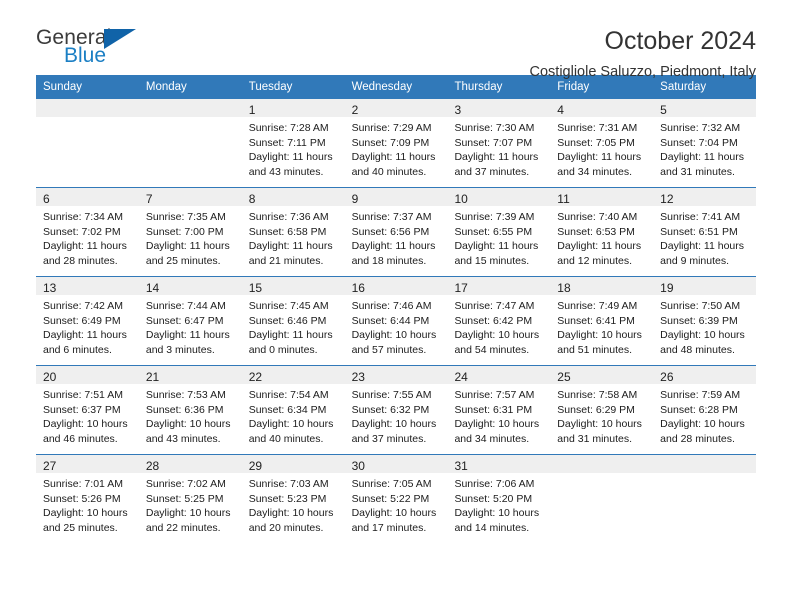 The width and height of the screenshot is (792, 612). I want to click on day-number: 28, so click(152, 466).